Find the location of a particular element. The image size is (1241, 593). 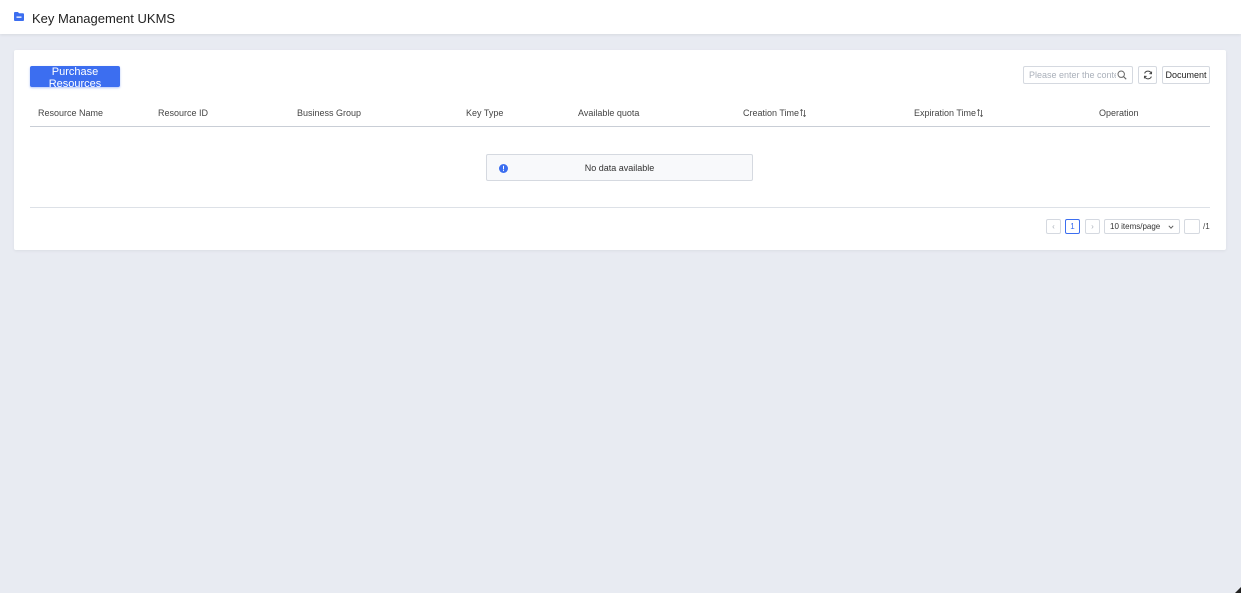

top-bar: Key Management UKMS is located at coordinates (620, 17).